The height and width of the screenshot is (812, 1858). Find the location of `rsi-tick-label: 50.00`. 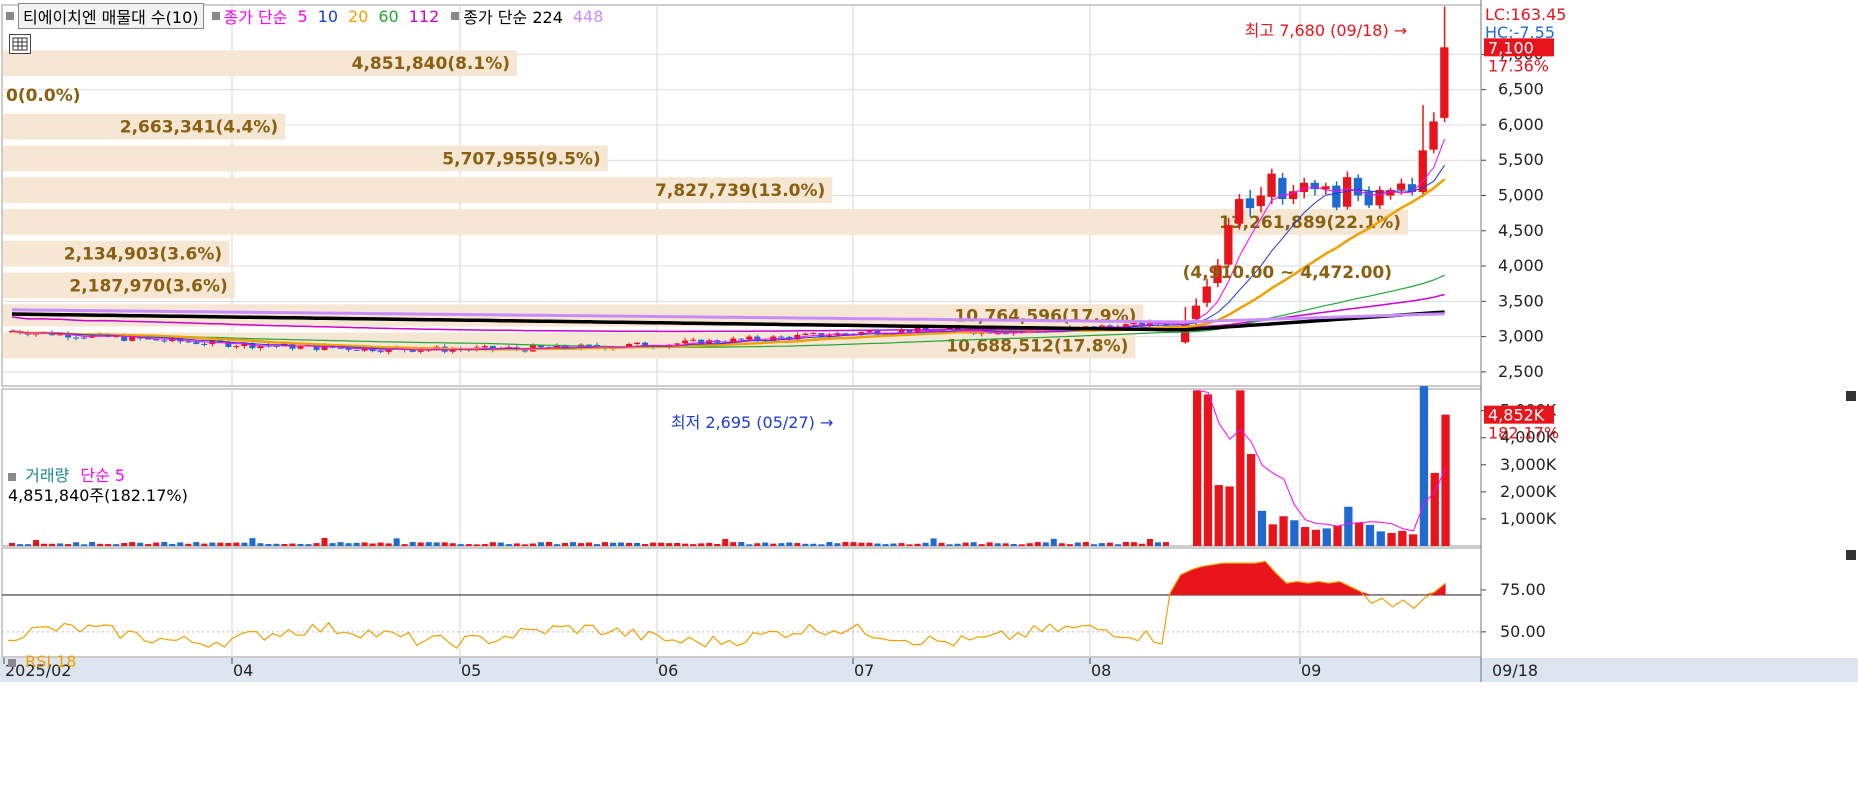

rsi-tick-label: 50.00 is located at coordinates (1523, 631).